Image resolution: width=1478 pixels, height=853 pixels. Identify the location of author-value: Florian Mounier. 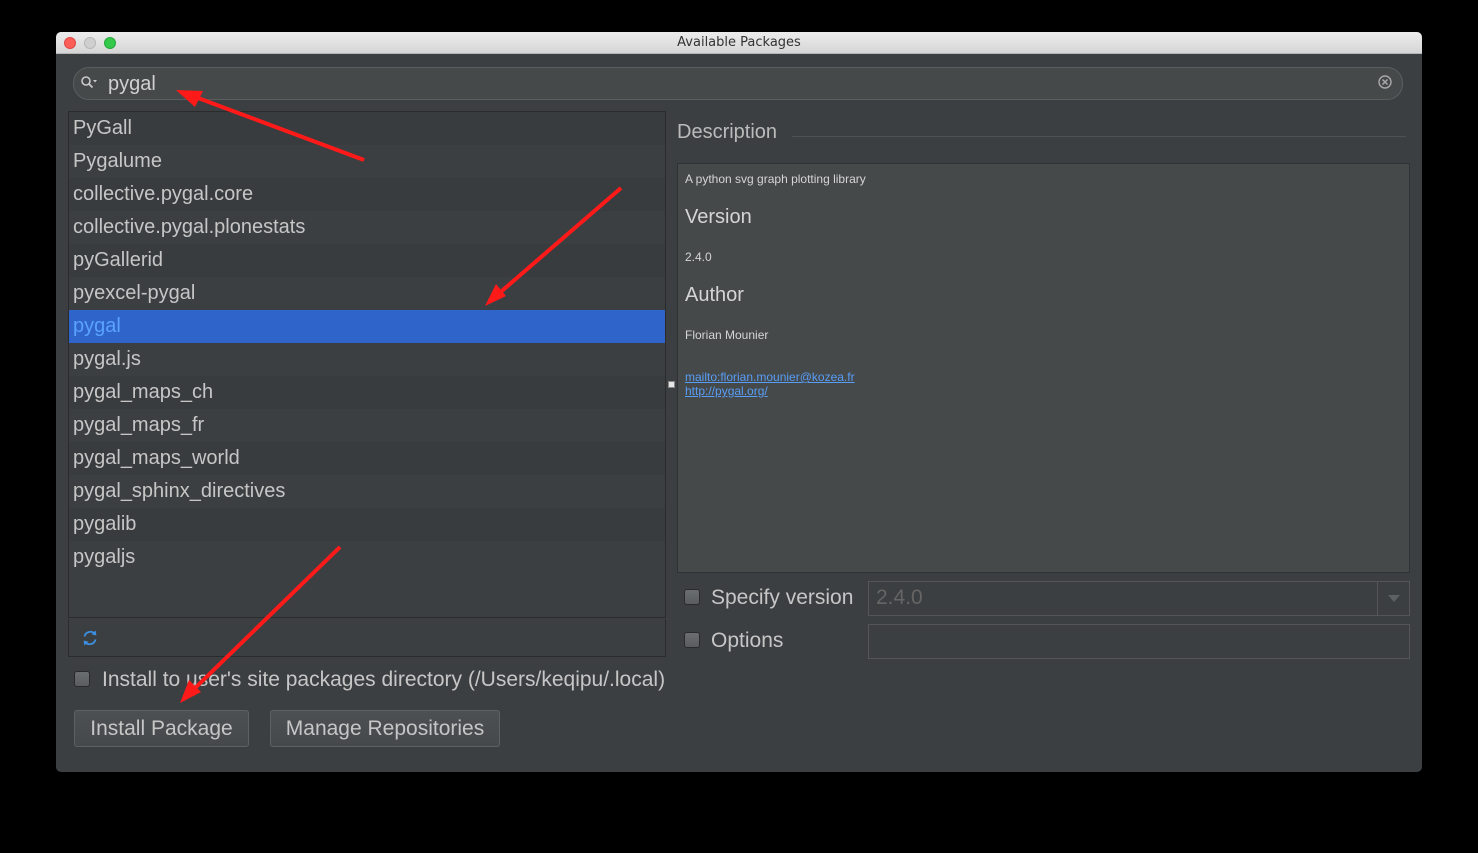
(727, 335).